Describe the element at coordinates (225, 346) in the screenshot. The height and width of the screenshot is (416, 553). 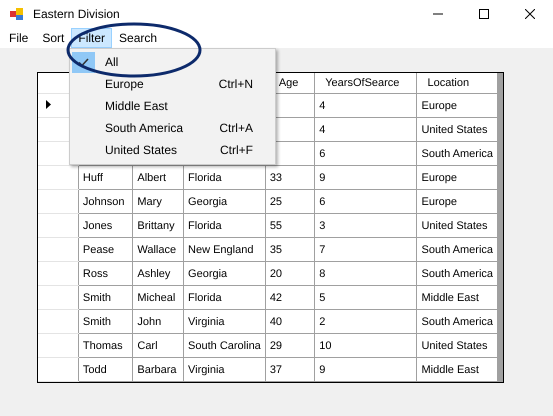
I see `table-cell: South Carolina` at that location.